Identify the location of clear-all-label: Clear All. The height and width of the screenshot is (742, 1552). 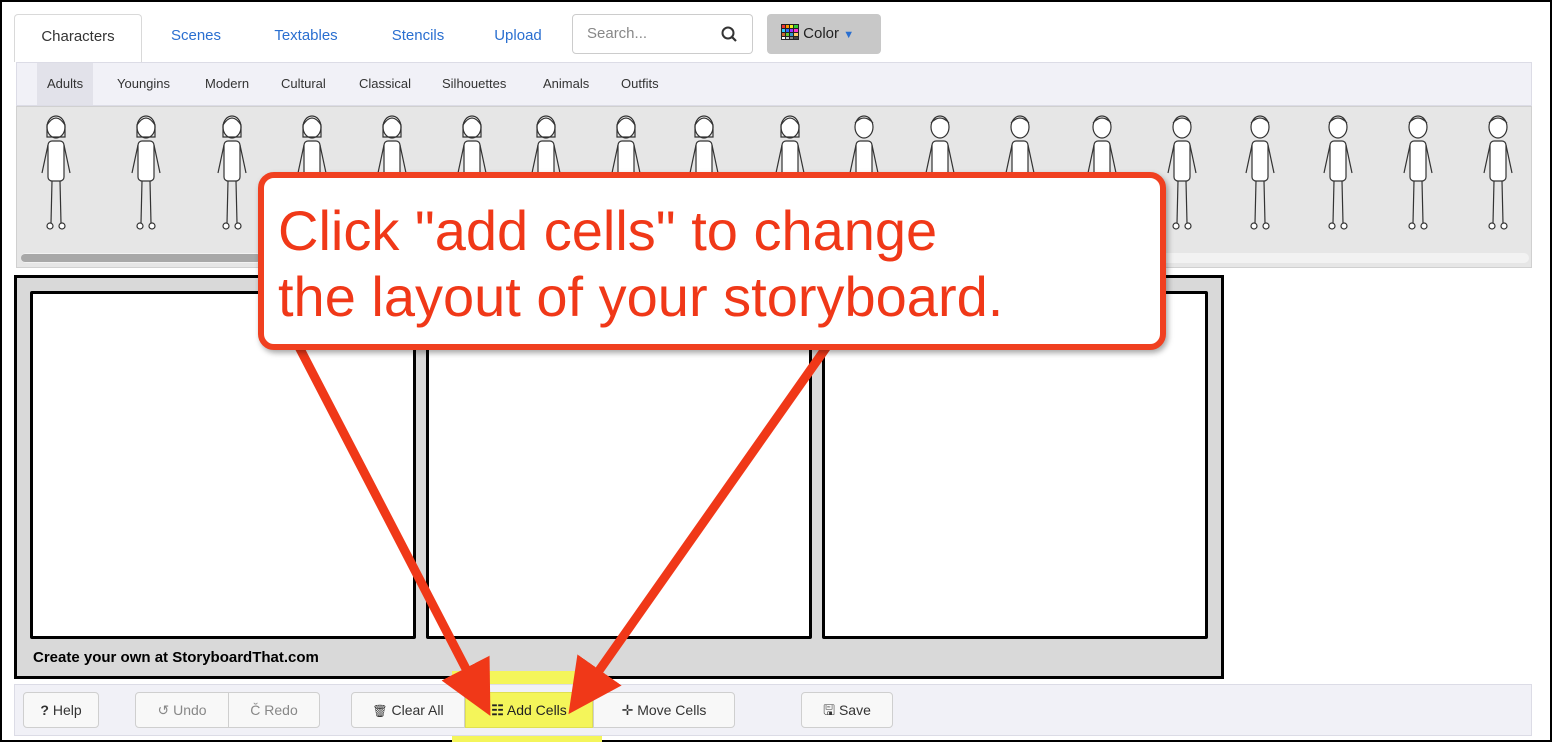
(417, 710).